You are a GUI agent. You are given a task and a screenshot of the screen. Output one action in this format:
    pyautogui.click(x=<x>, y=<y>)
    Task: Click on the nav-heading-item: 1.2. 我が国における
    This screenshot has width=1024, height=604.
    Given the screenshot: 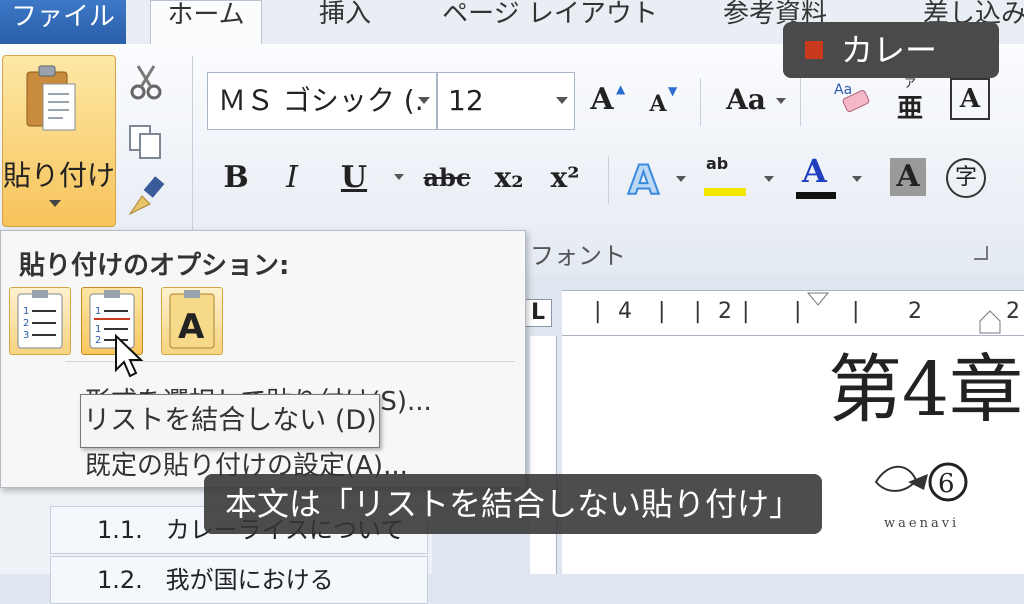 What is the action you would take?
    pyautogui.click(x=239, y=580)
    